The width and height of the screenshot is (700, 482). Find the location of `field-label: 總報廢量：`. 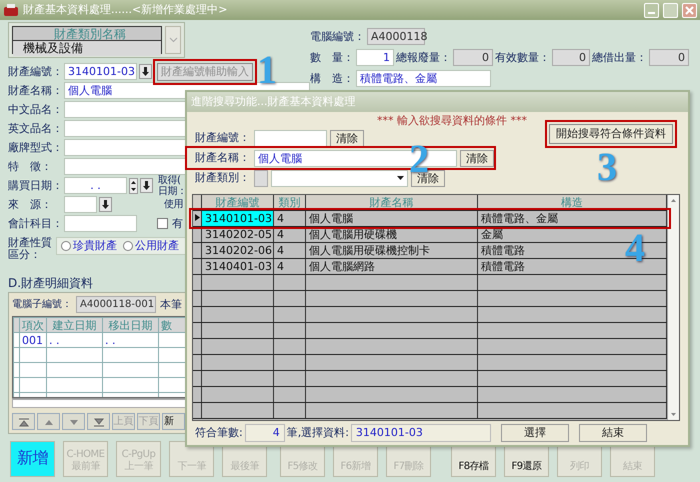

field-label: 總報廢量： is located at coordinates (423, 57).